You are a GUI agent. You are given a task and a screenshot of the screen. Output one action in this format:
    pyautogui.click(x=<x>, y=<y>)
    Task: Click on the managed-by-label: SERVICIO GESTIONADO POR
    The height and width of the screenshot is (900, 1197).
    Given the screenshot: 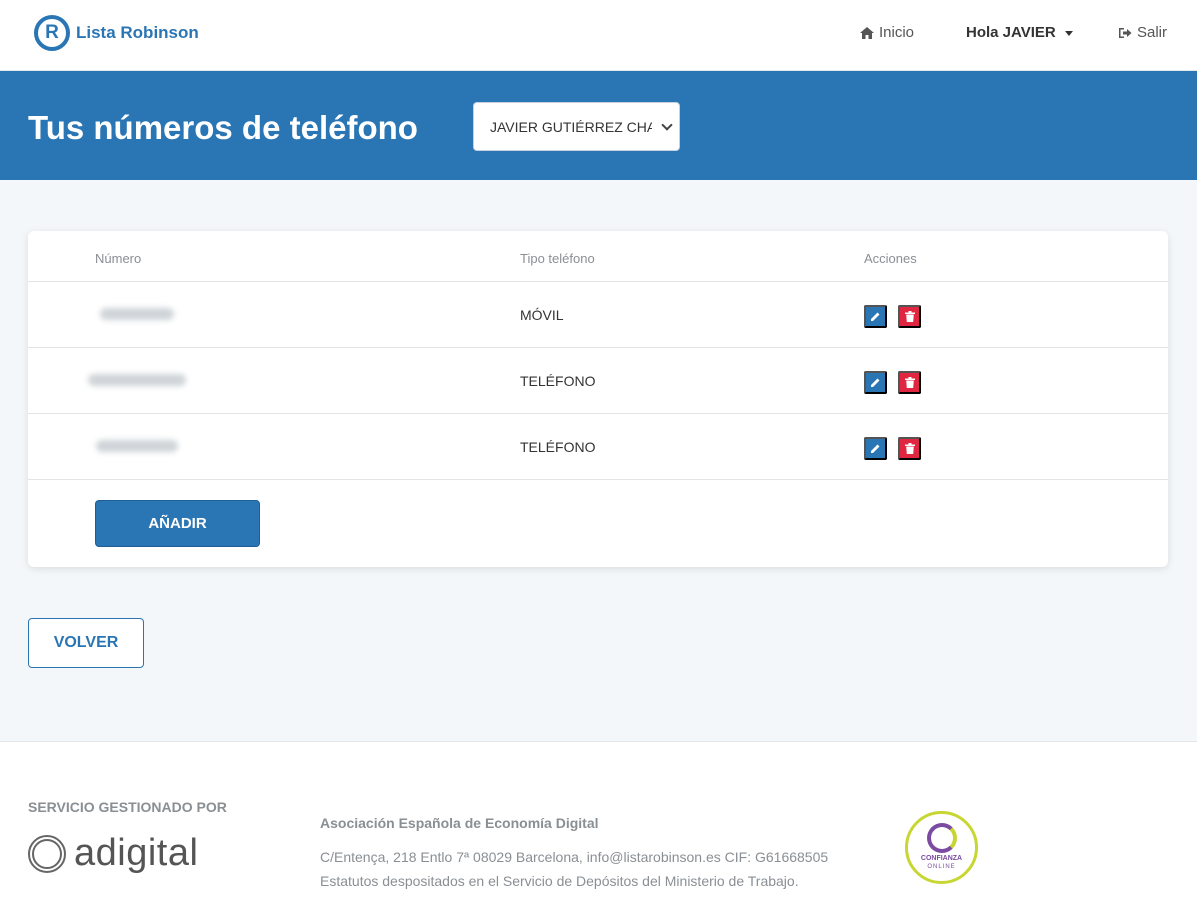 What is the action you would take?
    pyautogui.click(x=127, y=807)
    